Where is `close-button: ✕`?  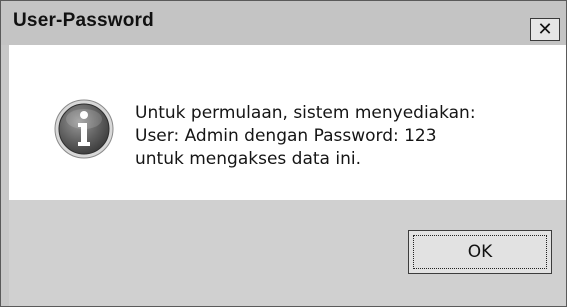 close-button: ✕ is located at coordinates (545, 29).